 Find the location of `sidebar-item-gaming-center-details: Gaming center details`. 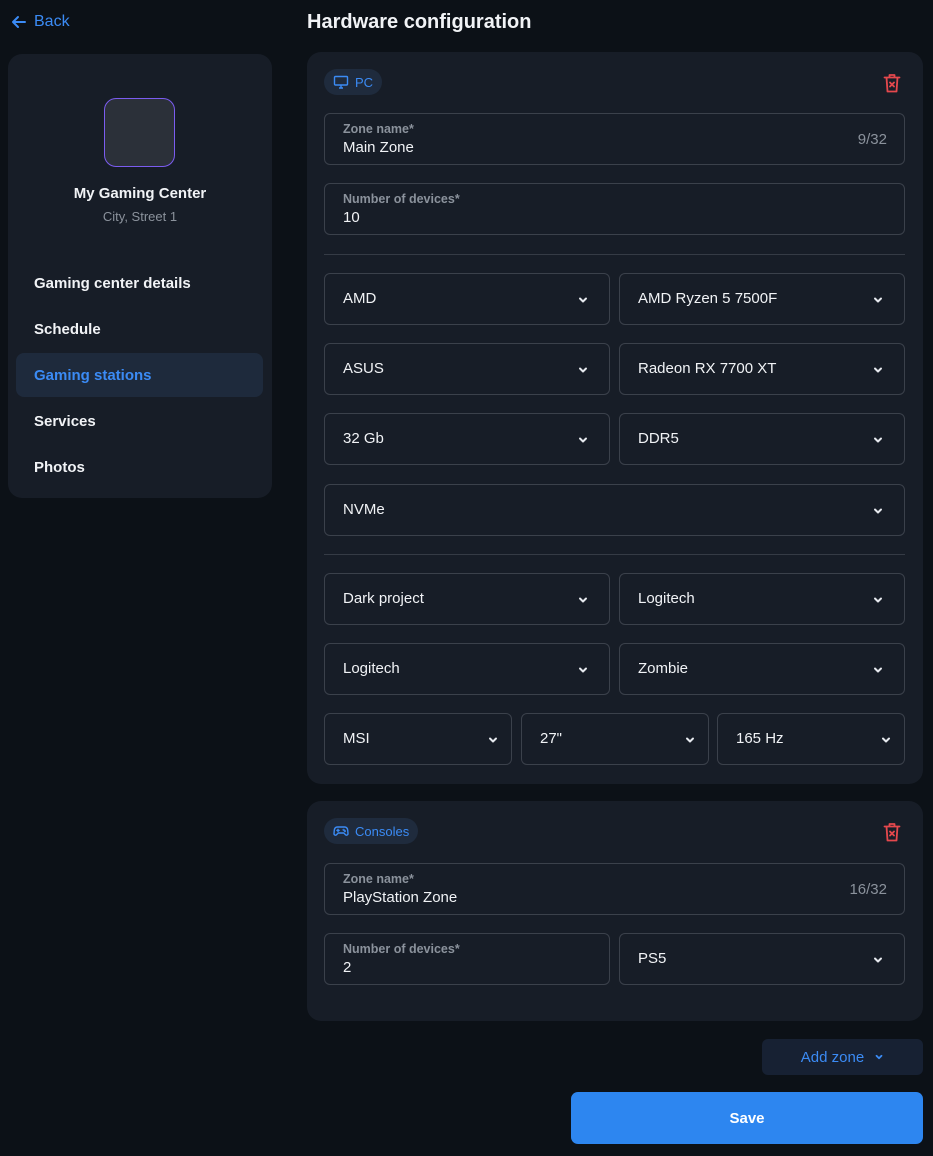

sidebar-item-gaming-center-details: Gaming center details is located at coordinates (139, 283).